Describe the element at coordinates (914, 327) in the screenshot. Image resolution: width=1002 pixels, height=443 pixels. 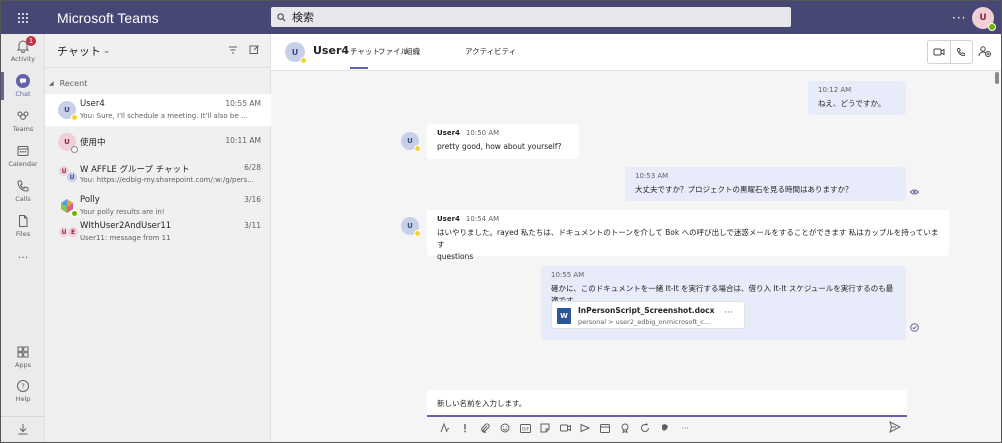
I see `delivered-check-icon` at that location.